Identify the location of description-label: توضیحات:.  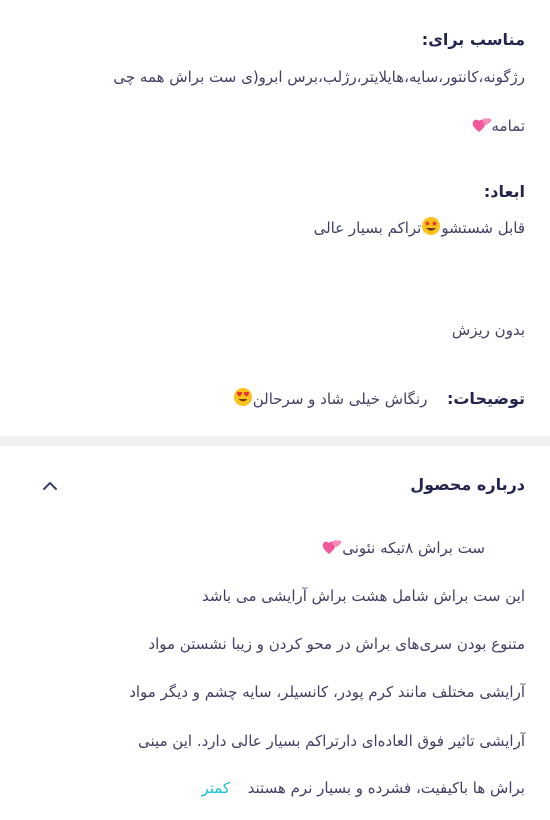
(485, 398).